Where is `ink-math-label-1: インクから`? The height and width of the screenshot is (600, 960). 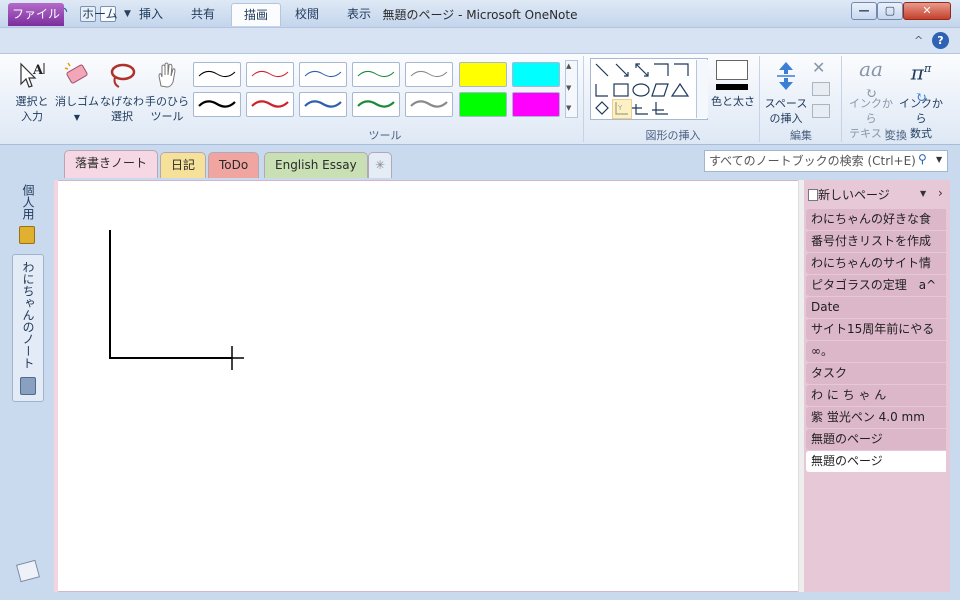
ink-math-label-1: インクから is located at coordinates (921, 111).